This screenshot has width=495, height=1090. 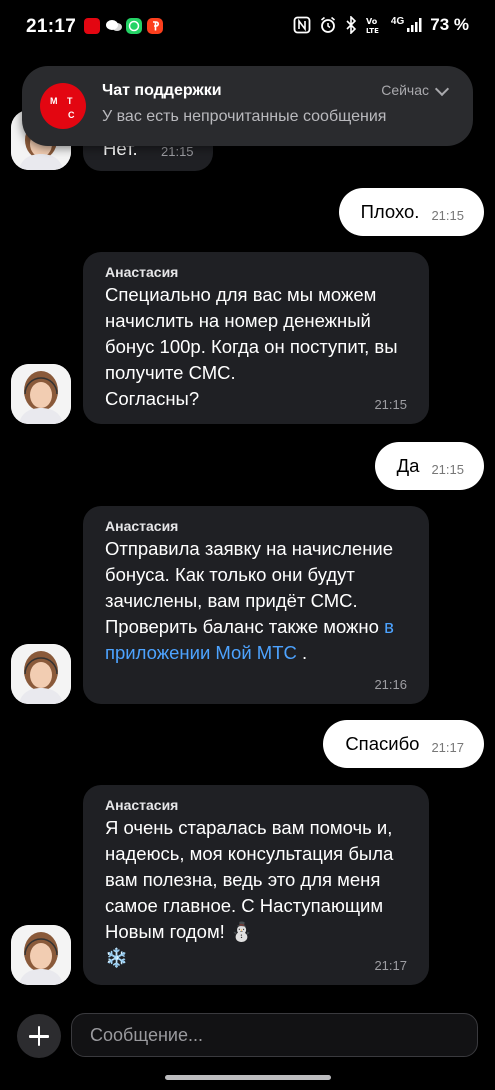 I want to click on notification-title: Чат поддержки, so click(x=162, y=90).